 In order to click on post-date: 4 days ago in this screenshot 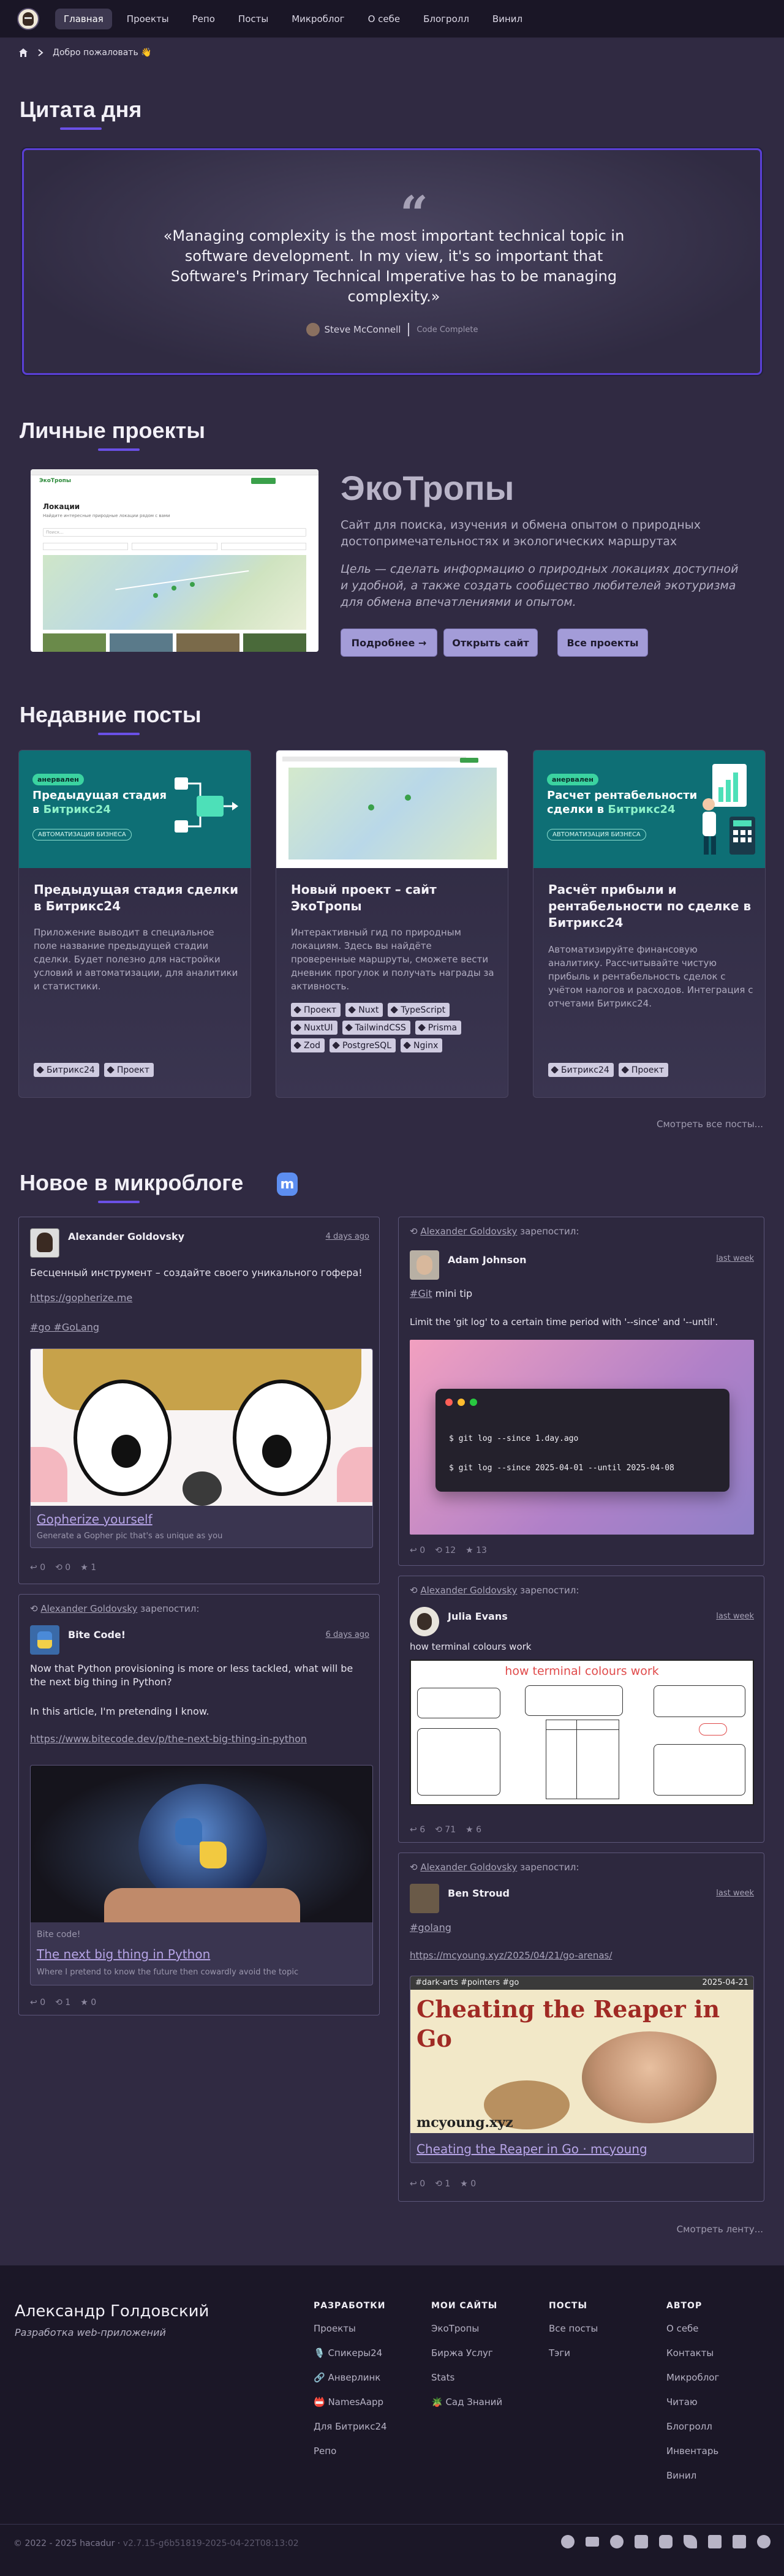, I will do `click(348, 1236)`.